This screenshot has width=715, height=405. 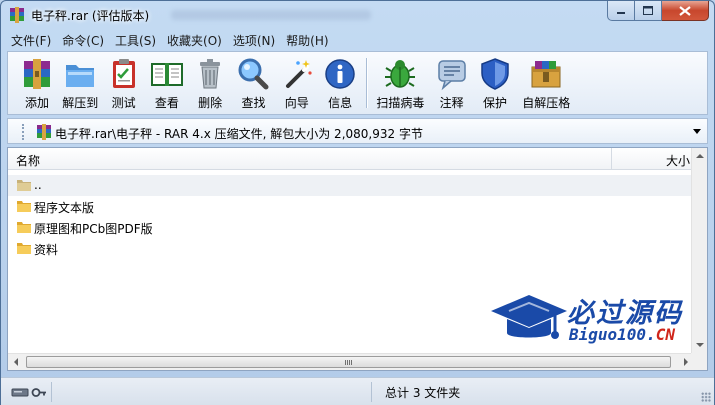 I want to click on test-label: 测试, so click(x=123, y=103).